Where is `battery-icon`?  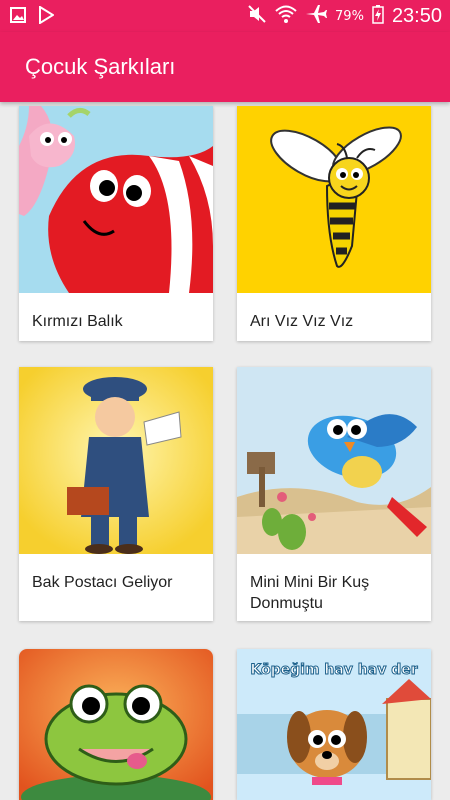
battery-icon is located at coordinates (378, 16).